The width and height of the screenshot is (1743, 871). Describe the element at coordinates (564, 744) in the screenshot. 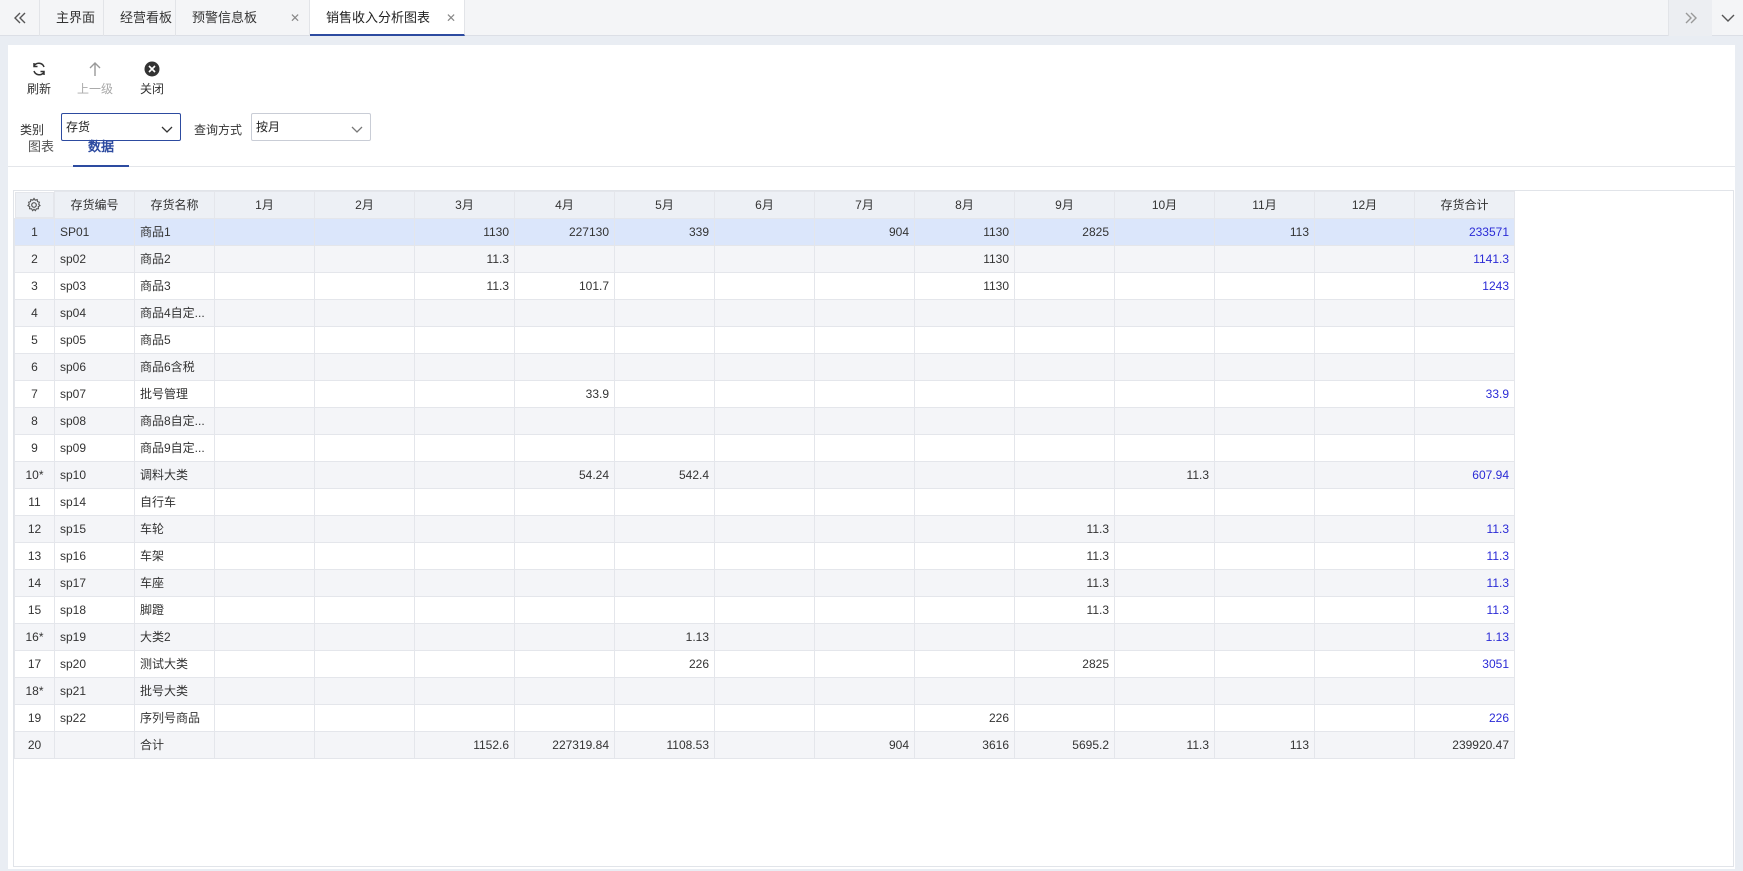

I see `month-value-cell: 227319.84` at that location.